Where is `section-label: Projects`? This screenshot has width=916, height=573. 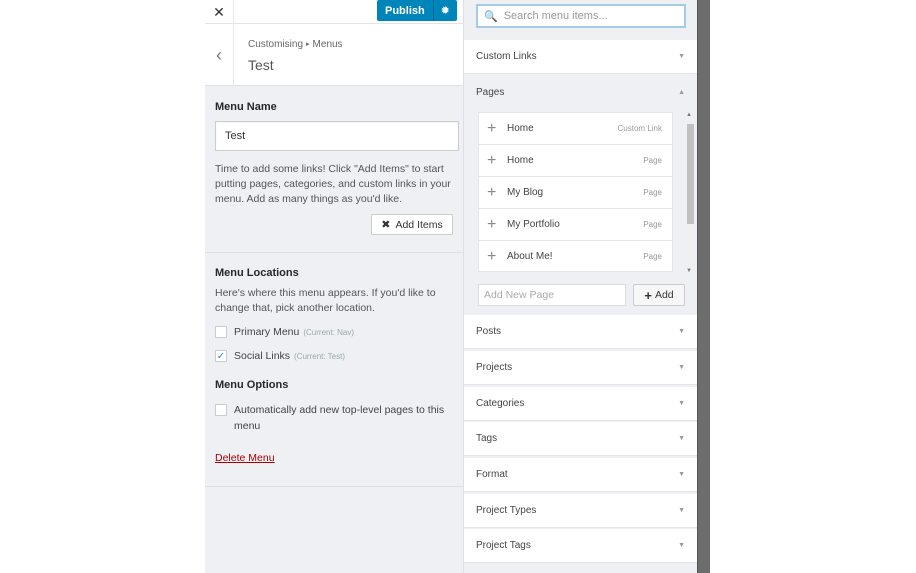 section-label: Projects is located at coordinates (494, 367).